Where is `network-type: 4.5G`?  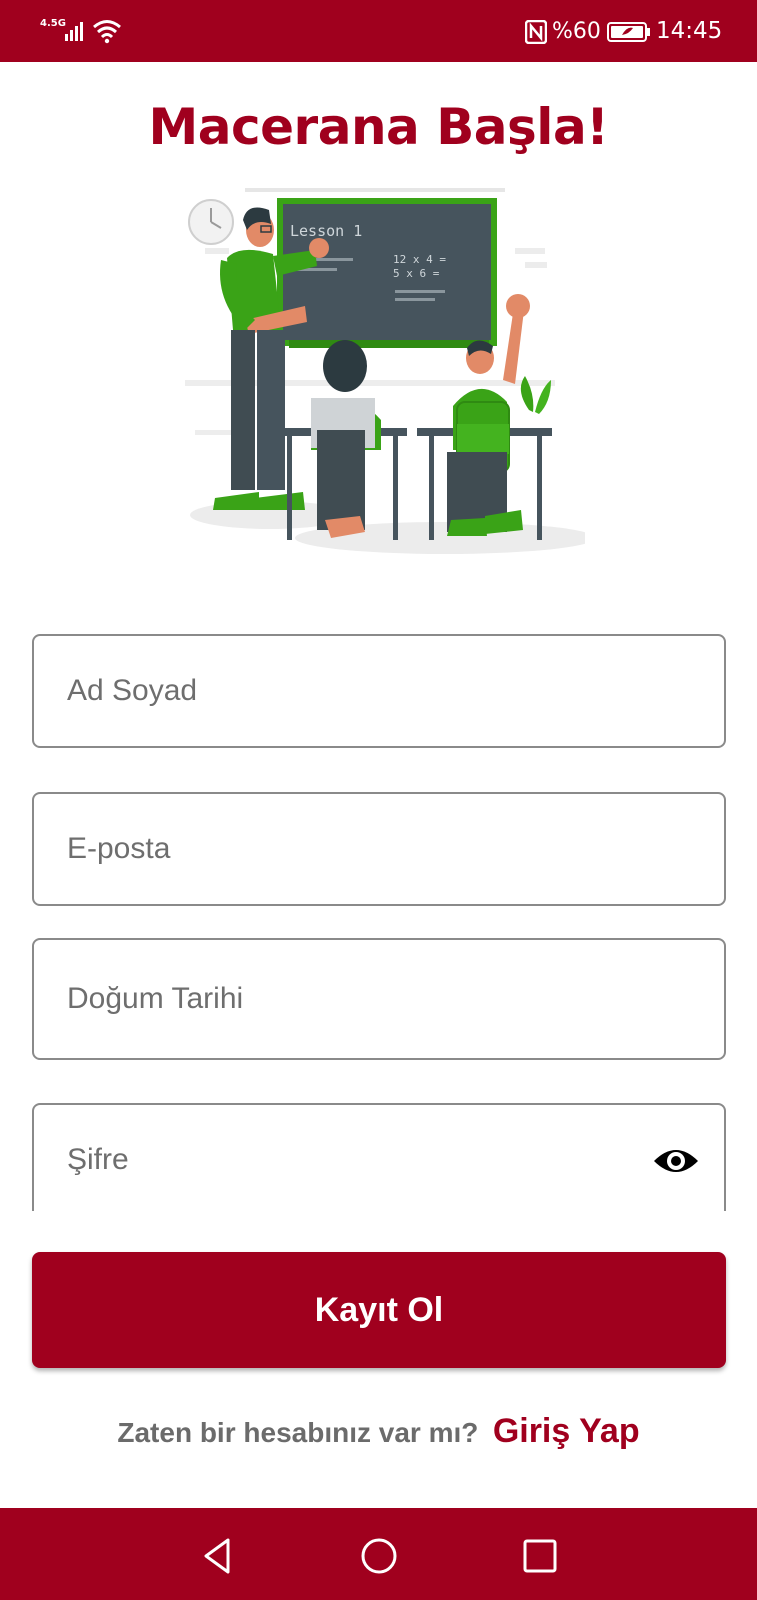
network-type: 4.5G is located at coordinates (53, 23).